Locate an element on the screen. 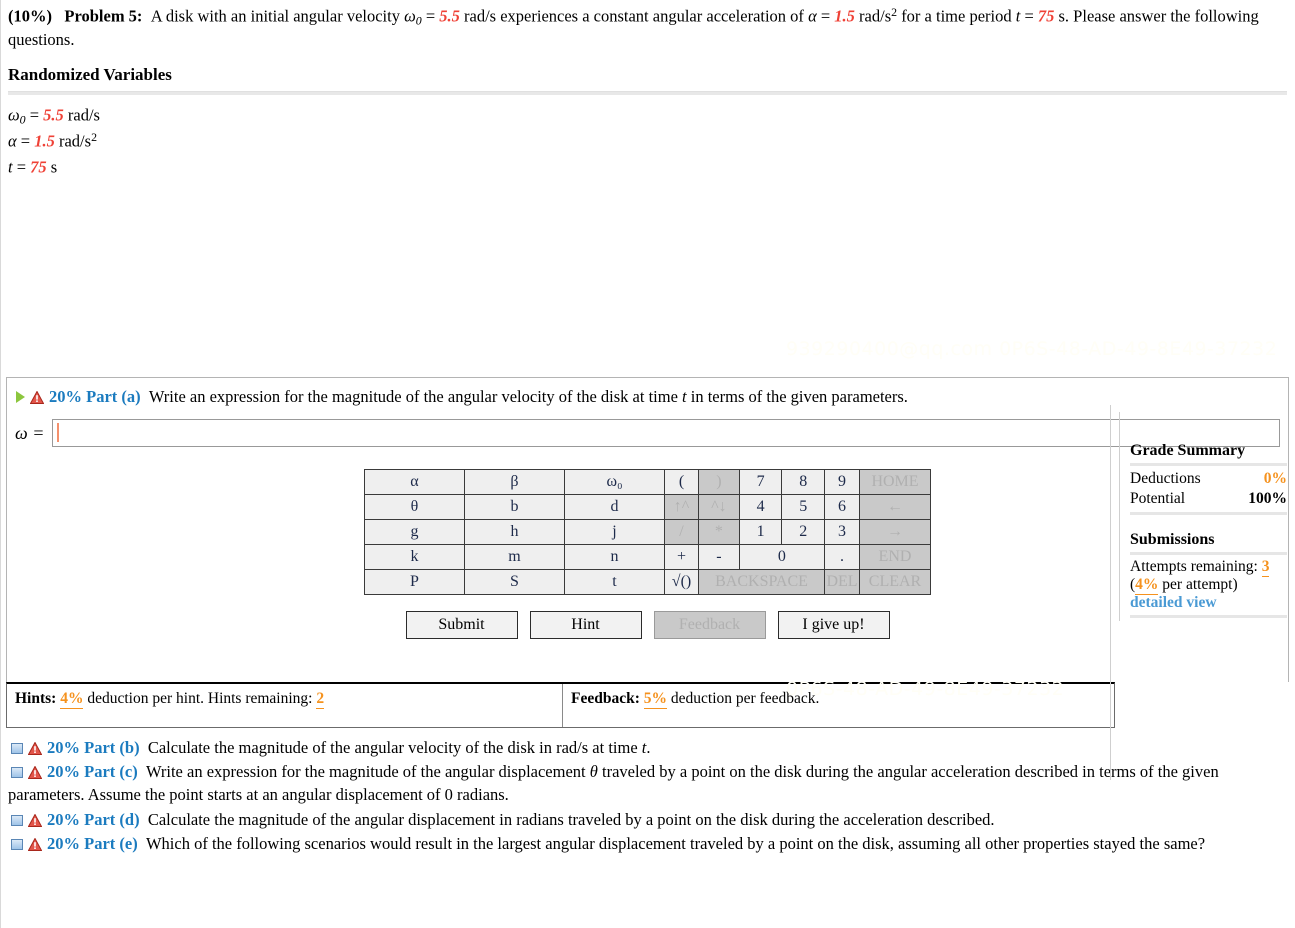  key-3: 3 is located at coordinates (842, 532).